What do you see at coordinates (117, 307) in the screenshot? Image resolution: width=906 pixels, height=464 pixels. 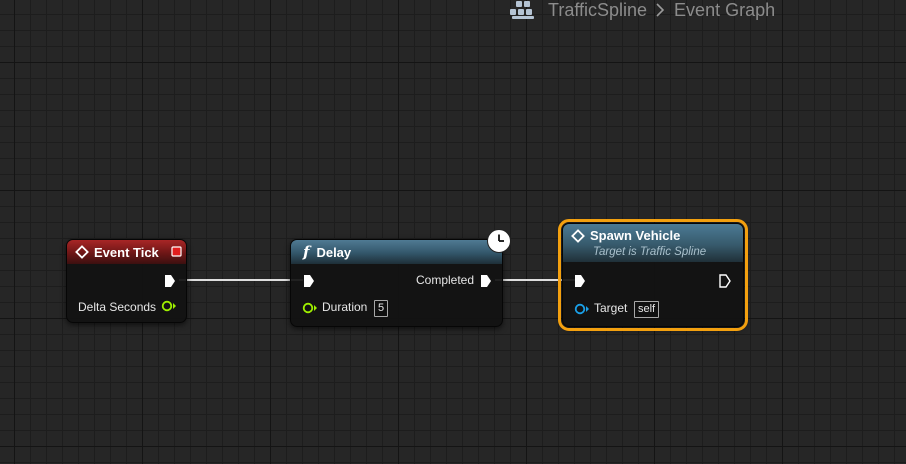 I see `delta-seconds-label: Delta Seconds` at bounding box center [117, 307].